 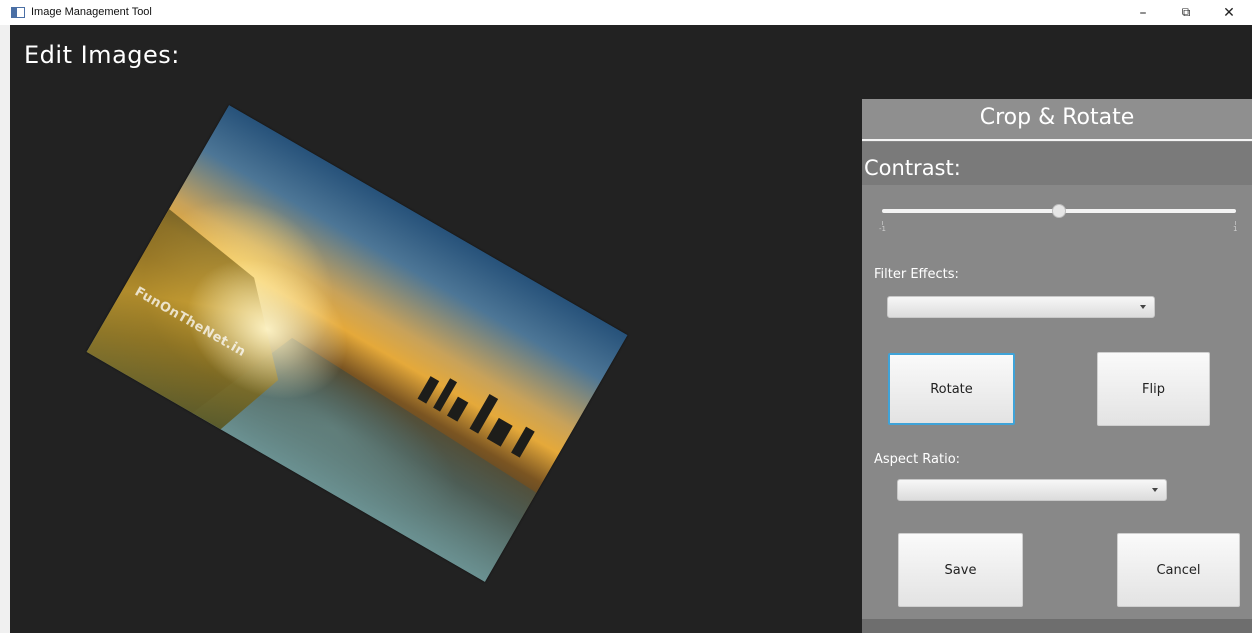 I want to click on save-button: Save, so click(x=960, y=570).